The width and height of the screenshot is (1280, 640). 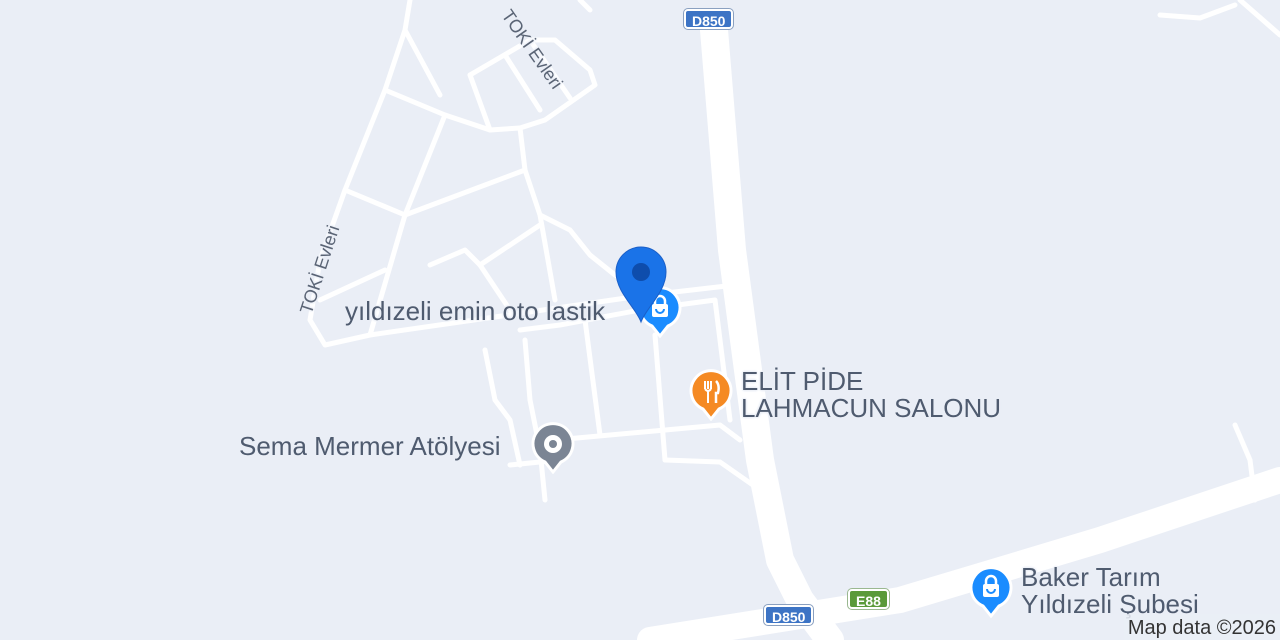 I want to click on poi-marker-sema-mermer, so click(x=553, y=447).